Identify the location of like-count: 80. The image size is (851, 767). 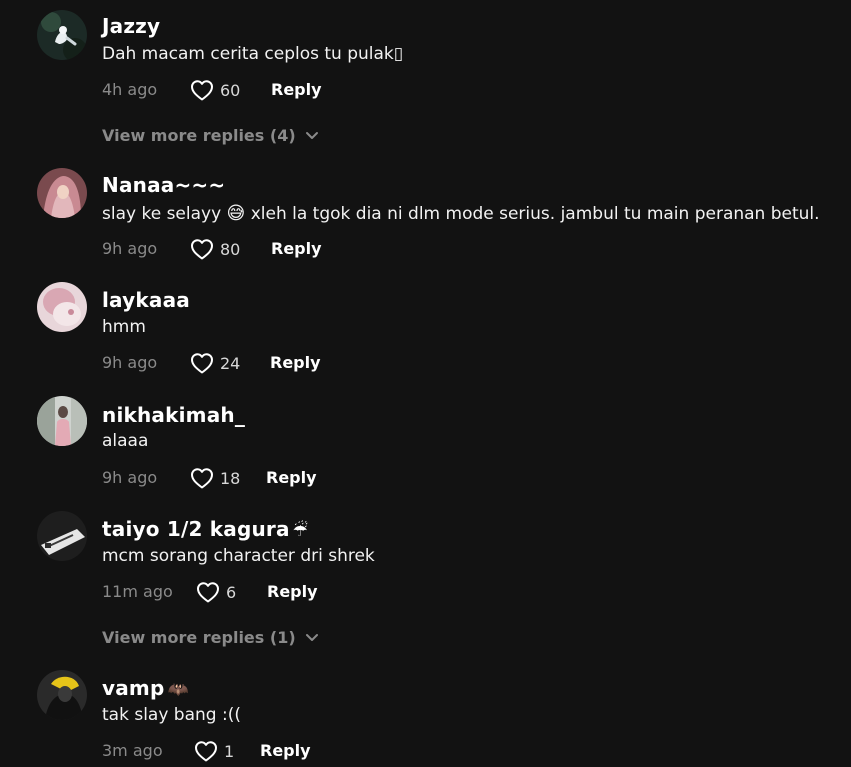
(230, 249).